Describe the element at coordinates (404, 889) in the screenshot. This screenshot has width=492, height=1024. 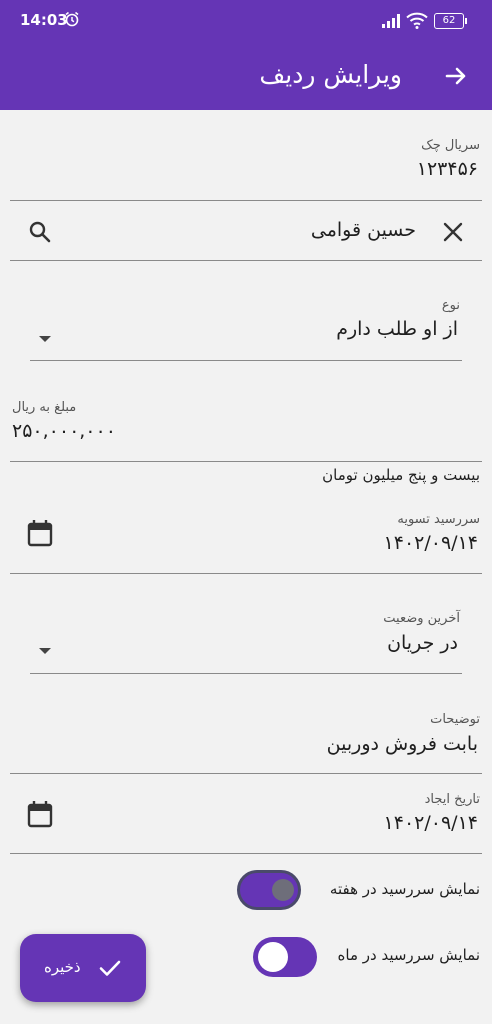
I see `show-week-label: نمایش سررسید در هفته` at that location.